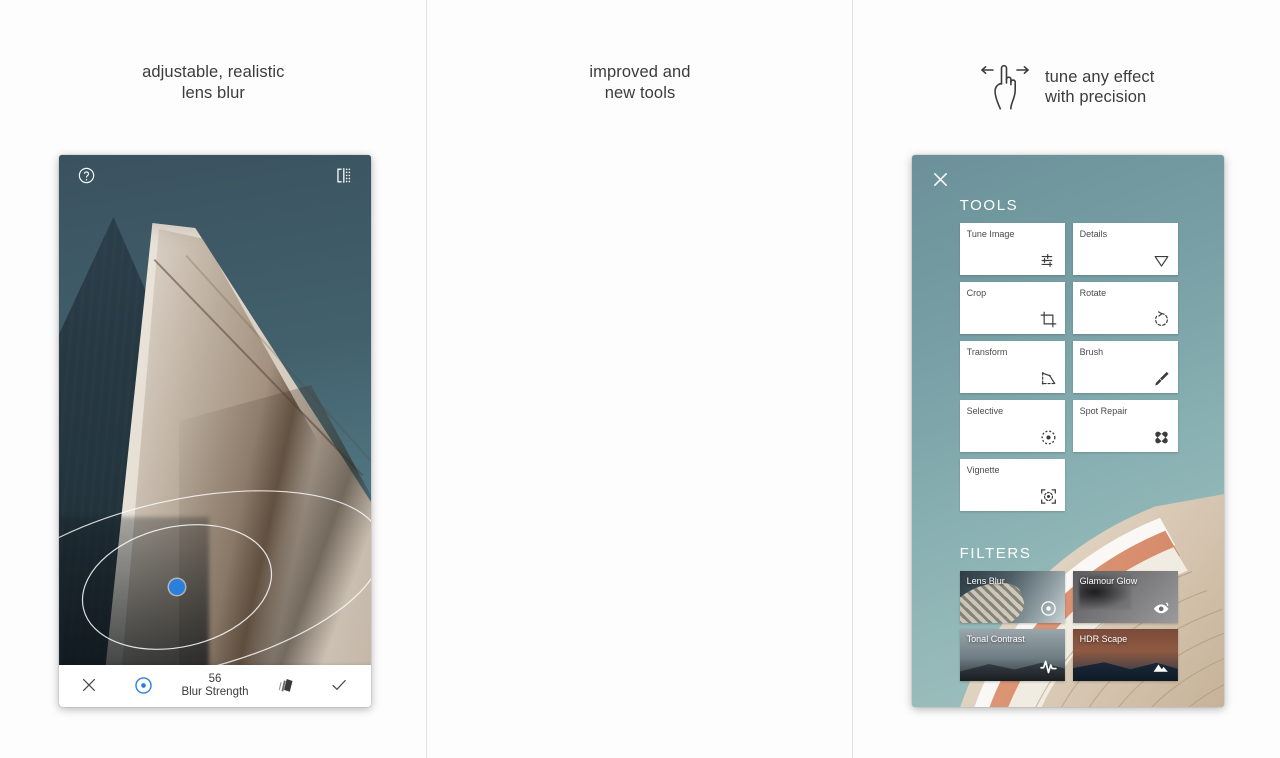  Describe the element at coordinates (1125, 308) in the screenshot. I see `tool-card-rotate: Rotate` at that location.